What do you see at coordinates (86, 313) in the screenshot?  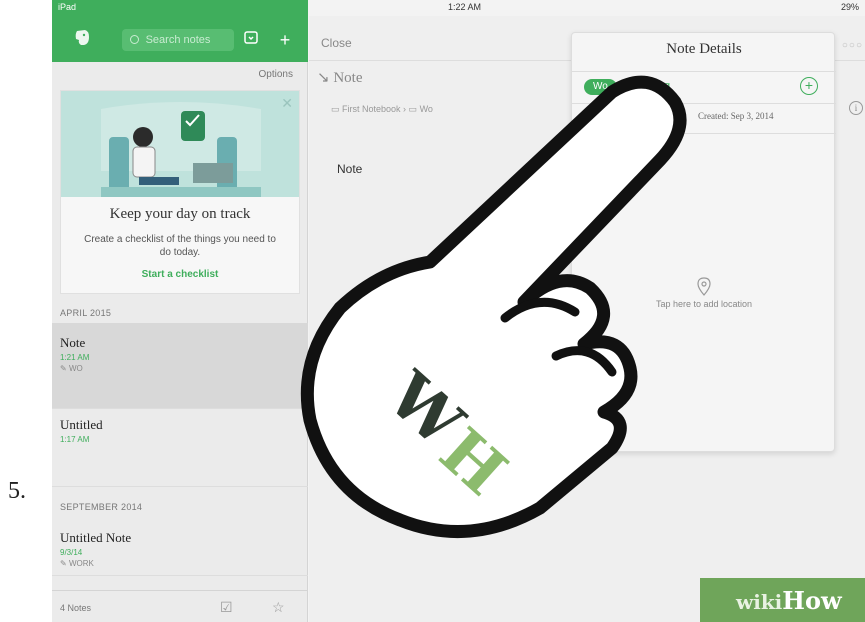 I see `section-header: APRIL 2015` at bounding box center [86, 313].